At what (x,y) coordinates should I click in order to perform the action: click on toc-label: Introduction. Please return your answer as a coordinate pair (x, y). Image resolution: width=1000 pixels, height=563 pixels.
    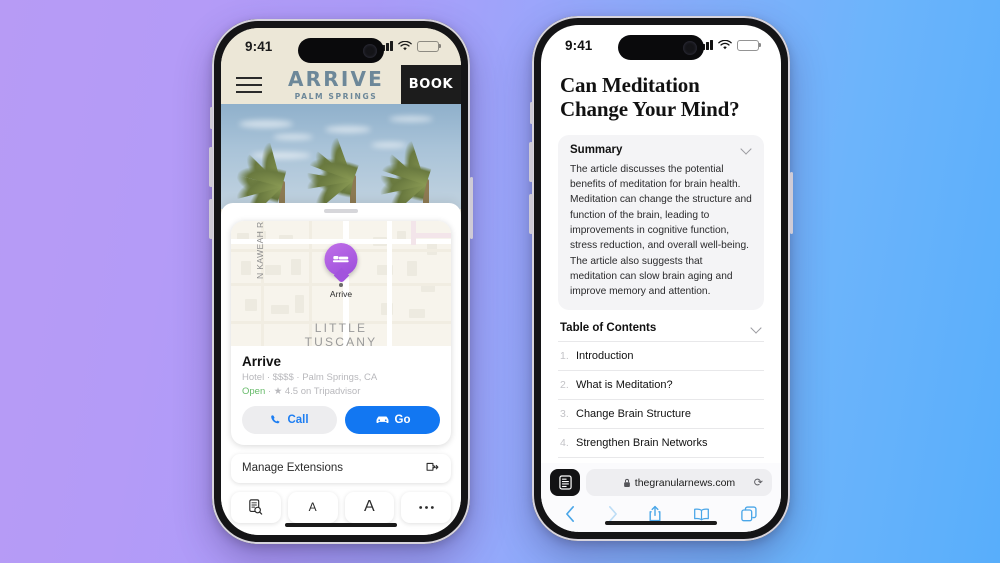
    Looking at the image, I should click on (605, 356).